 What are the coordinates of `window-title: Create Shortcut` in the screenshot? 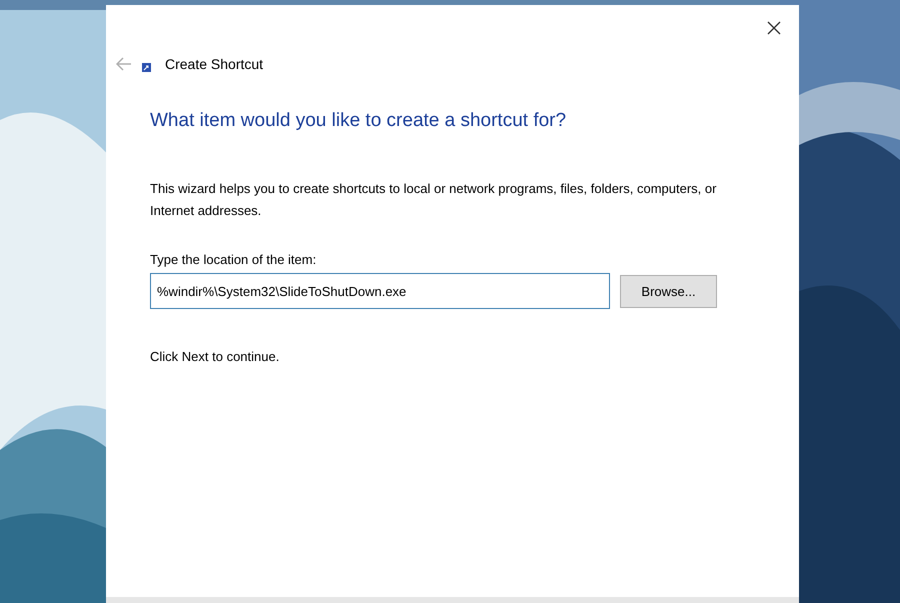 It's located at (214, 64).